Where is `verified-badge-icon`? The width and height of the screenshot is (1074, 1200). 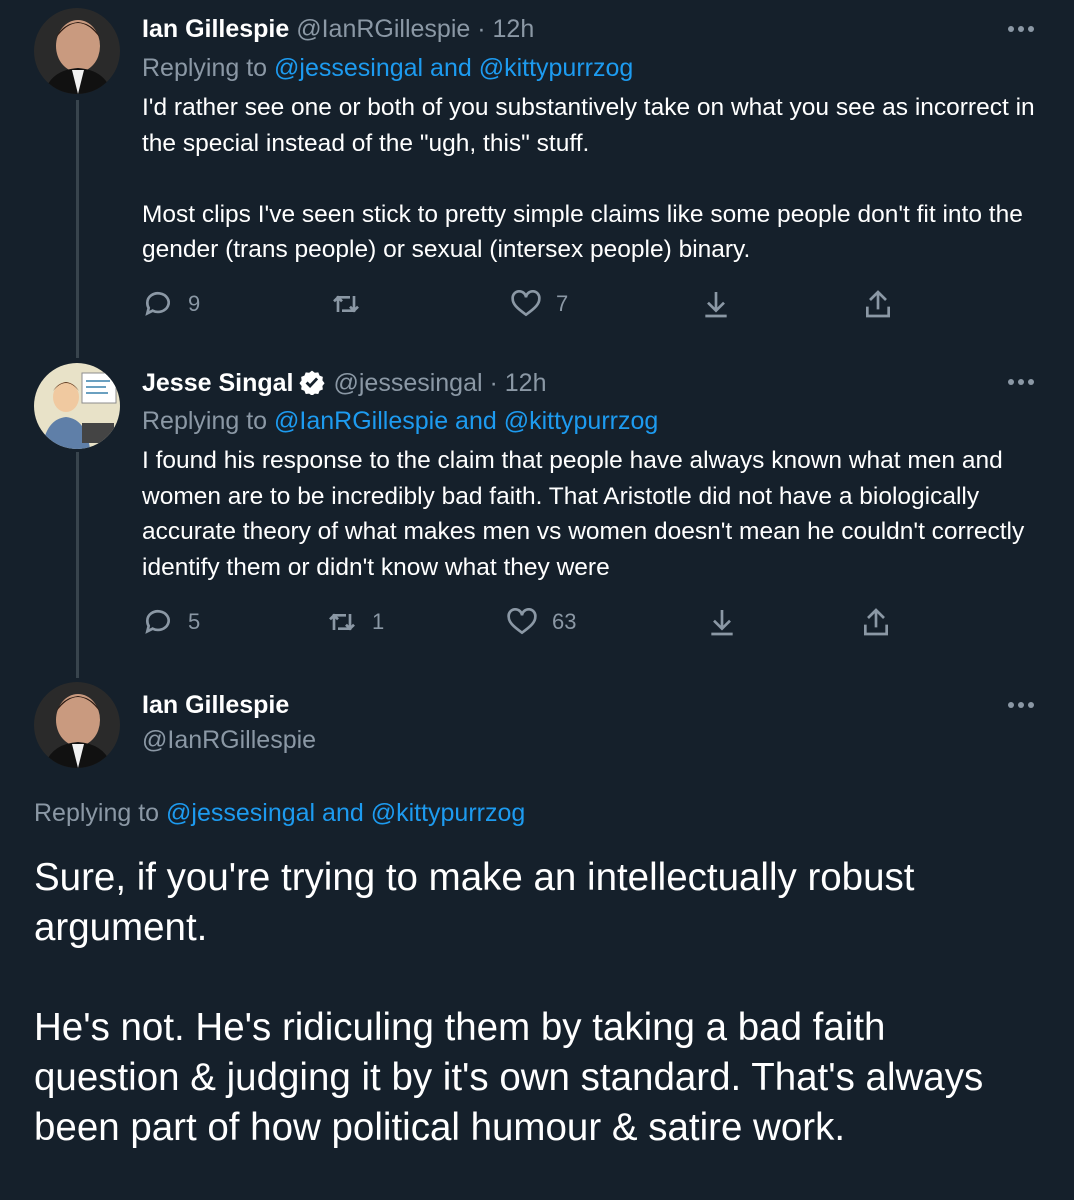
verified-badge-icon is located at coordinates (312, 382).